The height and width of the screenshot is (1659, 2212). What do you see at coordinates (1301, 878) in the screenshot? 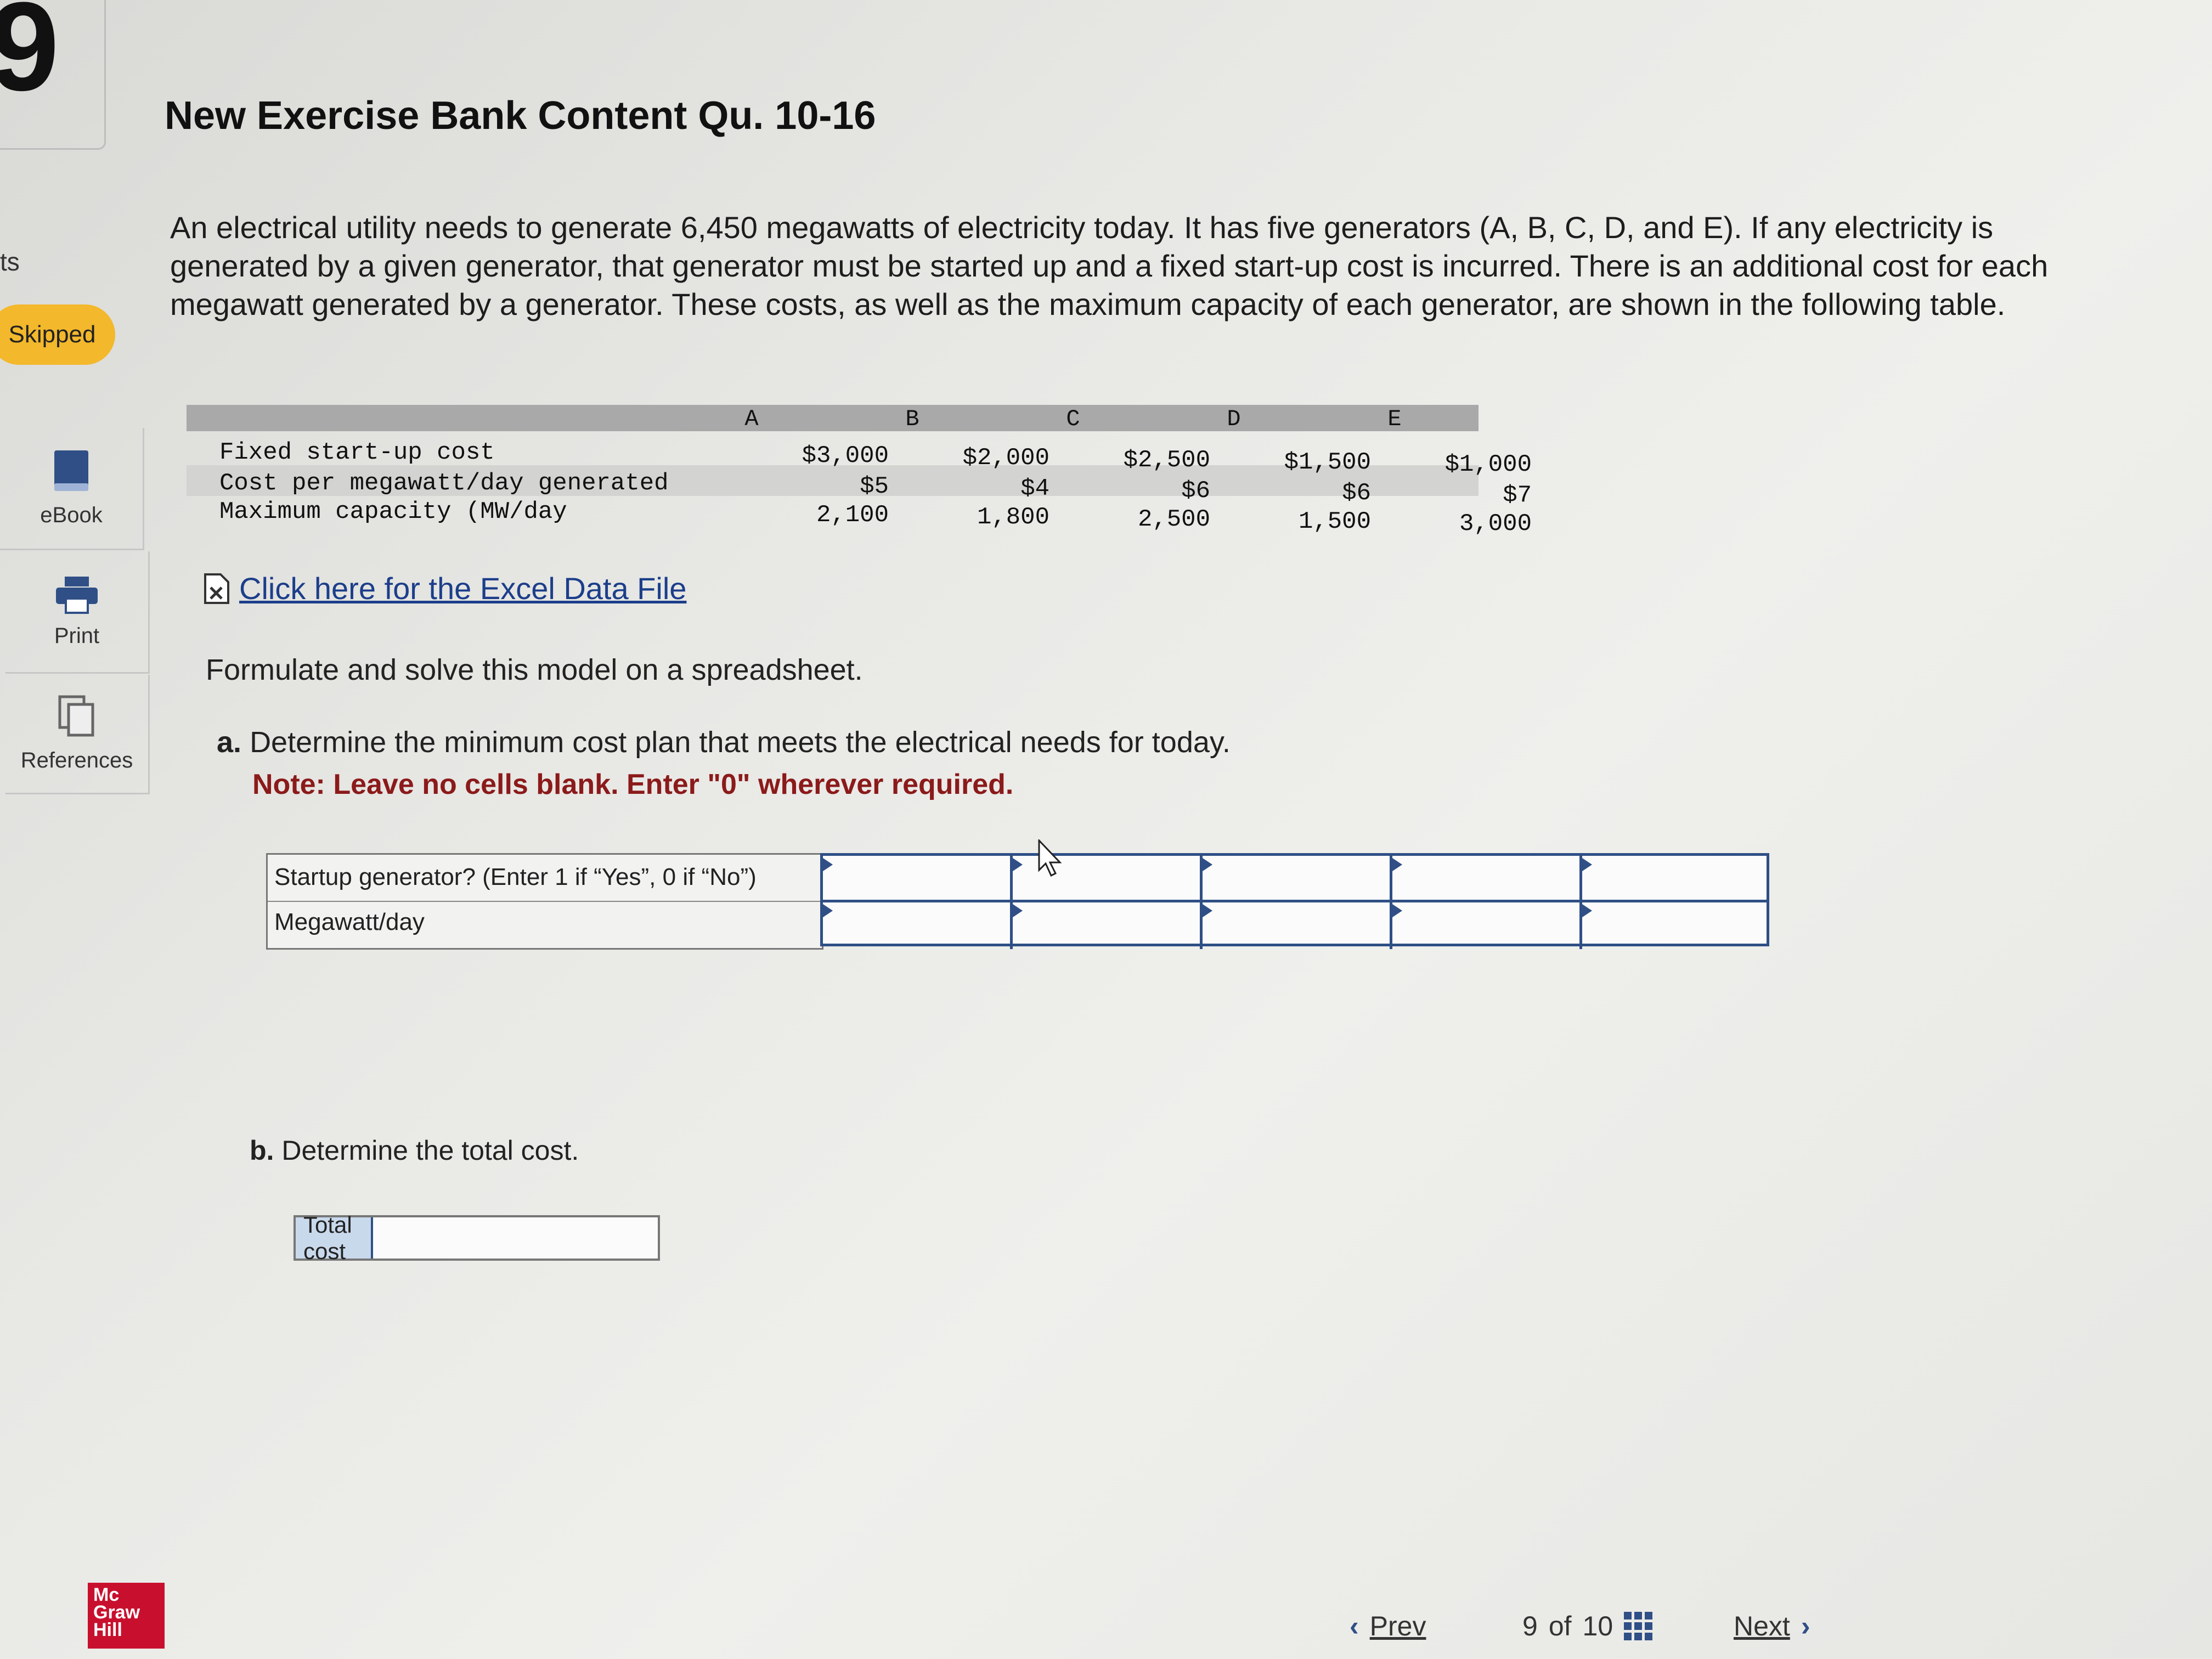
I see `startup-input-c` at bounding box center [1301, 878].